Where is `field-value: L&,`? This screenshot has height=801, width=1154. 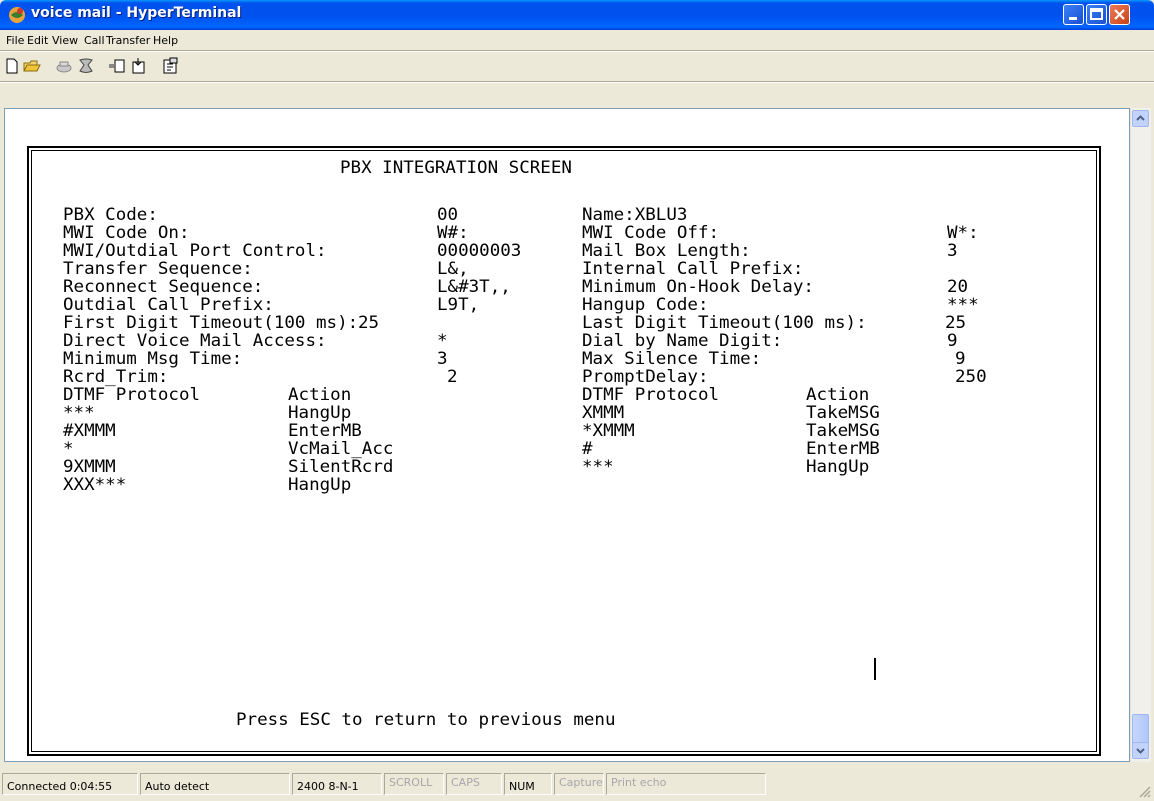
field-value: L&, is located at coordinates (453, 269).